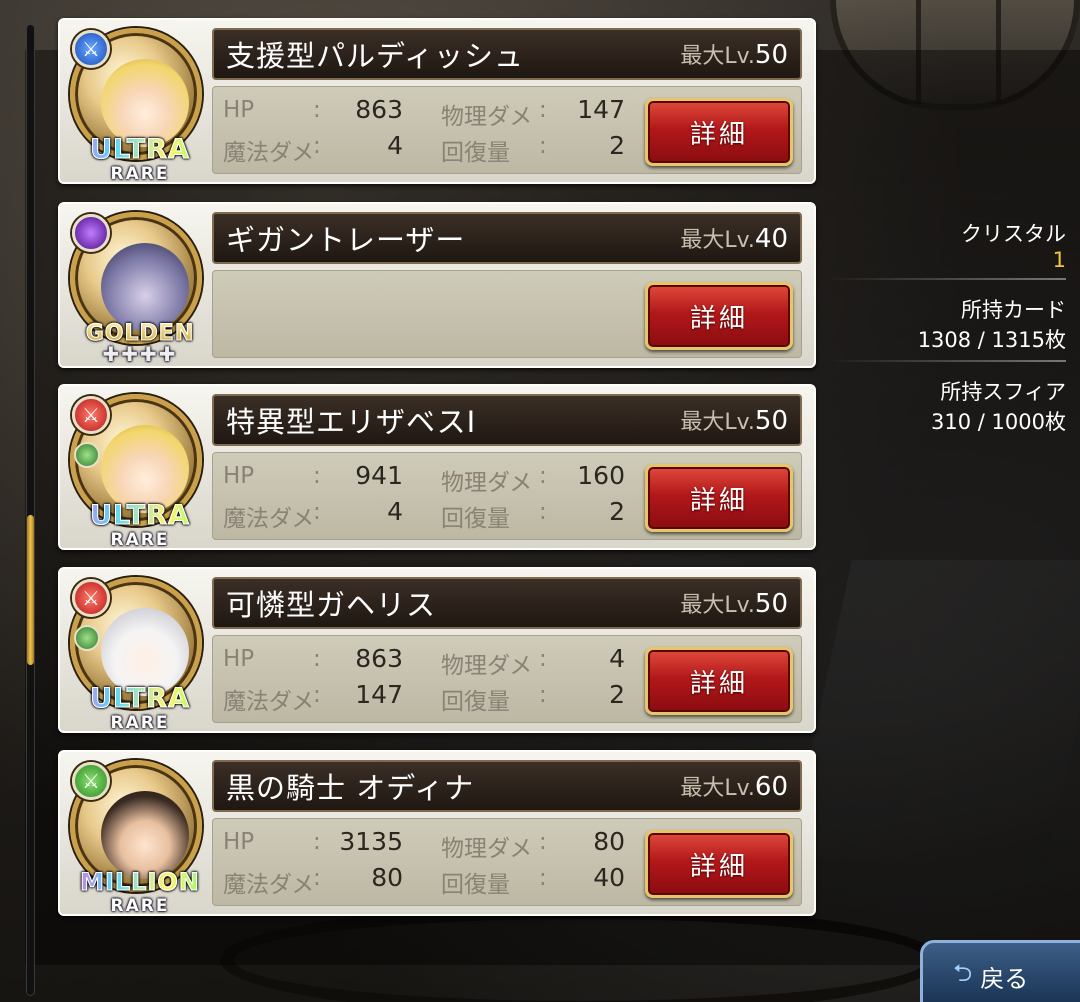  What do you see at coordinates (379, 475) in the screenshot?
I see `hp-value: 941` at bounding box center [379, 475].